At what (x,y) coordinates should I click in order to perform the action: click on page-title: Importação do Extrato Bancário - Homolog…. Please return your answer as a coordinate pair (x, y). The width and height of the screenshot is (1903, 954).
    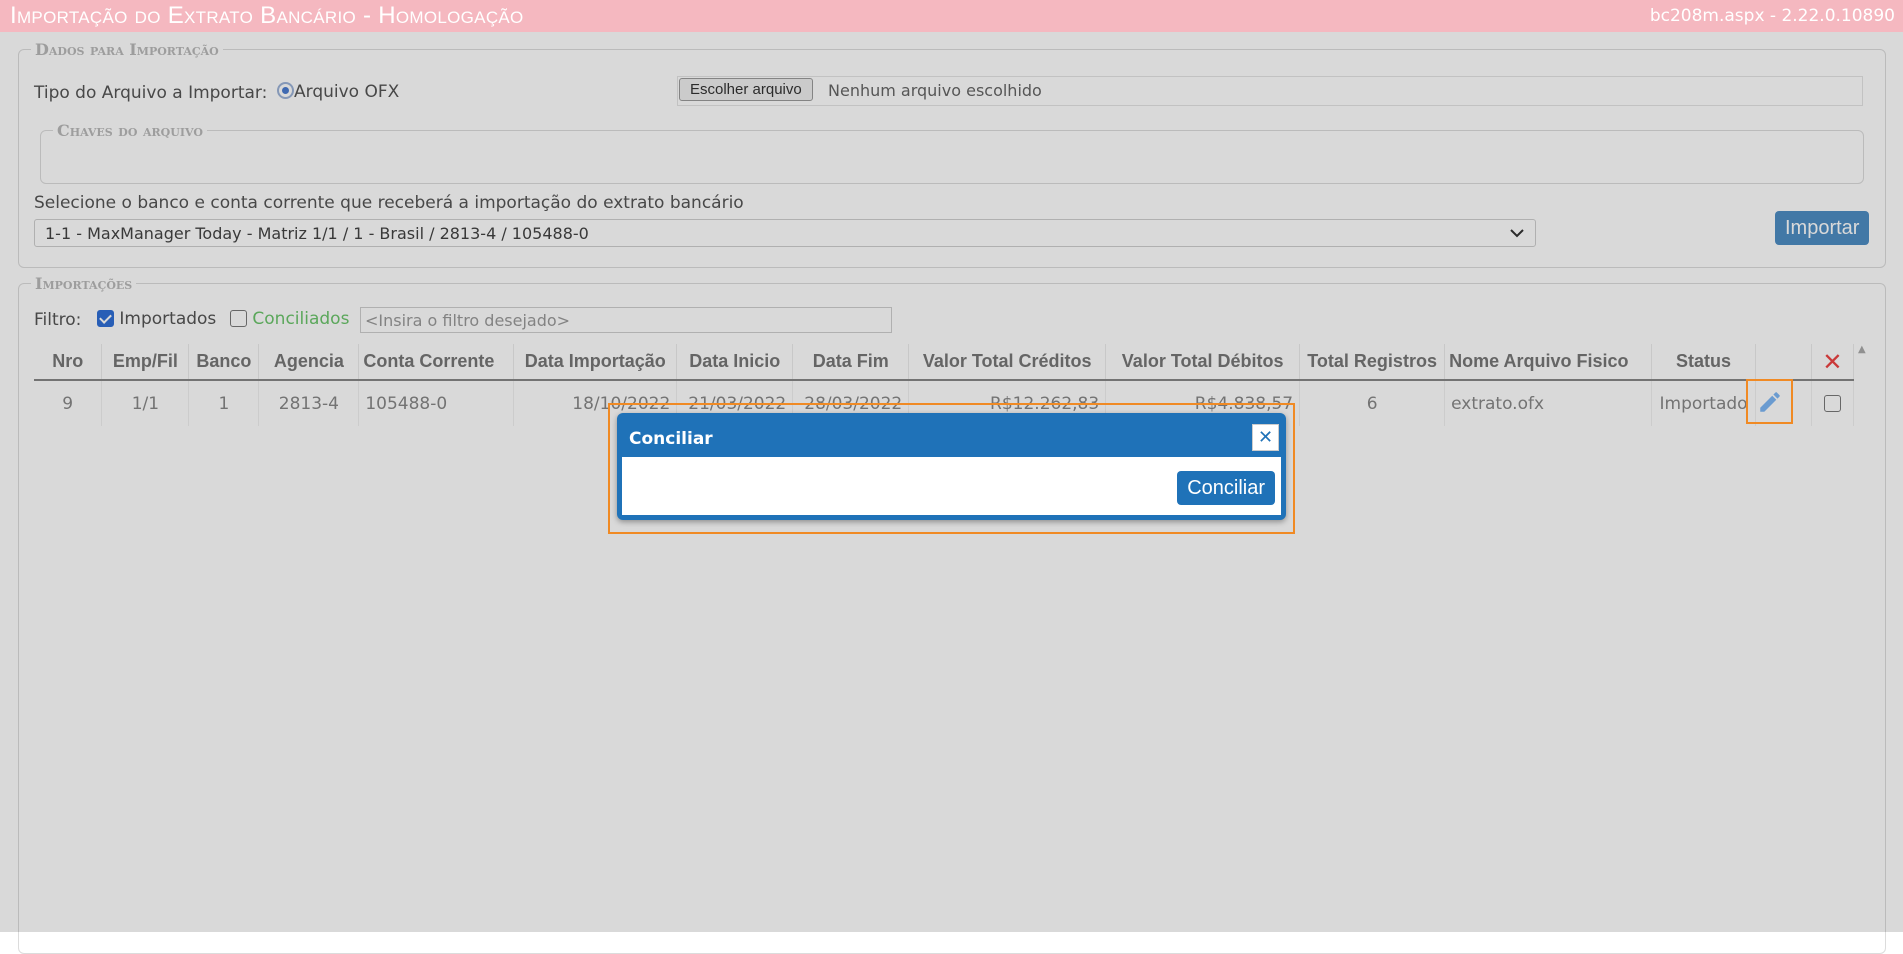
    Looking at the image, I should click on (267, 15).